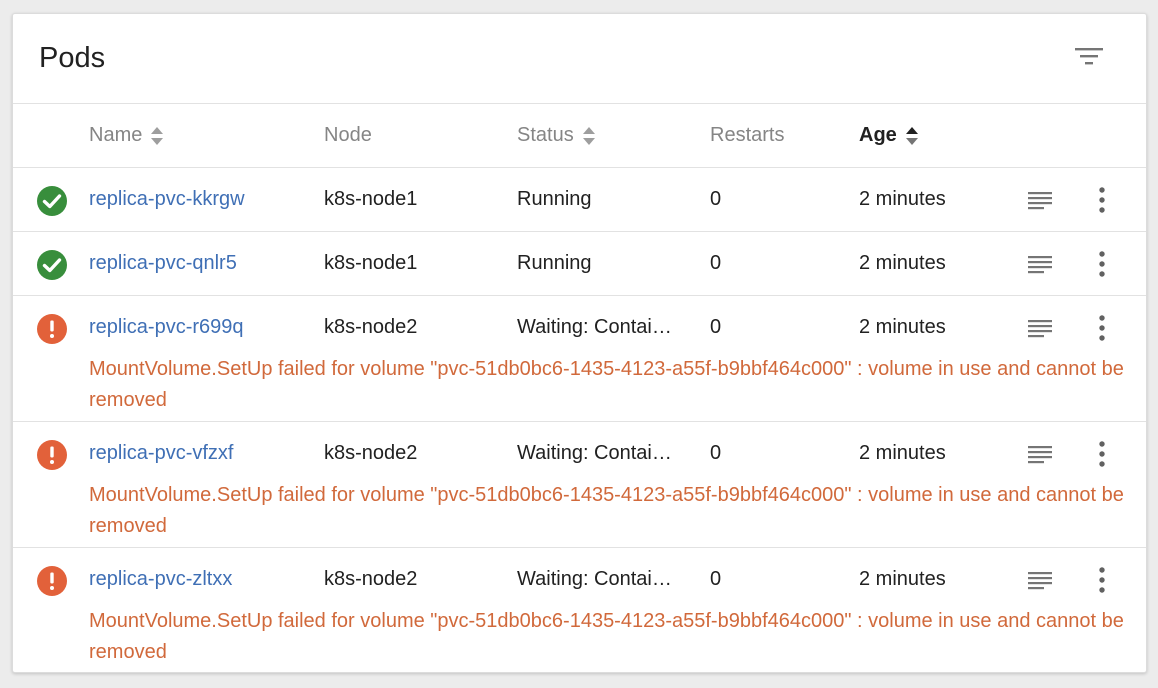  I want to click on pod-name-link: replica-pvc-qnlr5, so click(163, 263).